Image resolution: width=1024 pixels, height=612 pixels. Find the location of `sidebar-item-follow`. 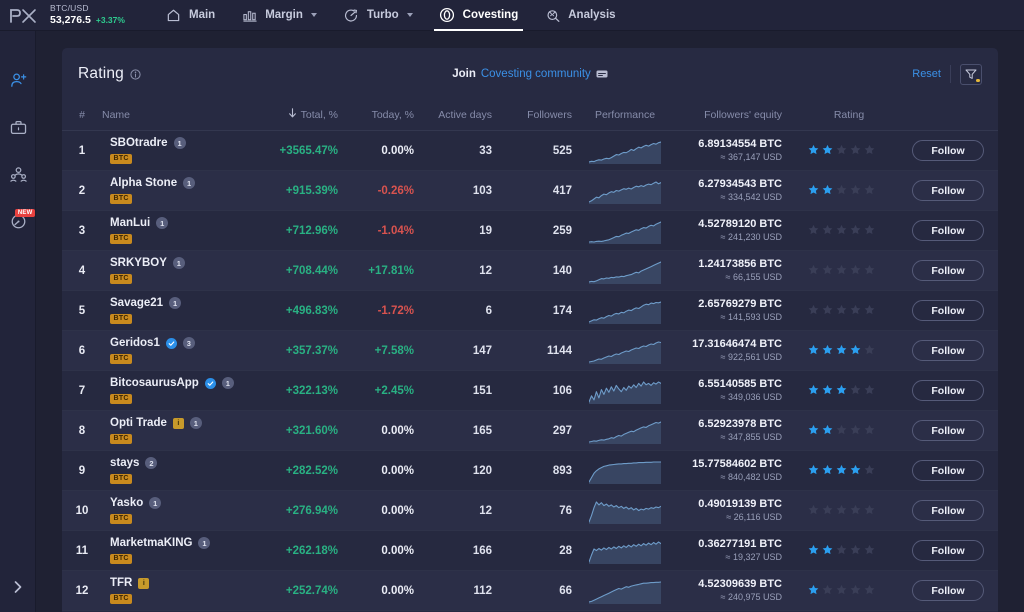

sidebar-item-follow is located at coordinates (18, 82).